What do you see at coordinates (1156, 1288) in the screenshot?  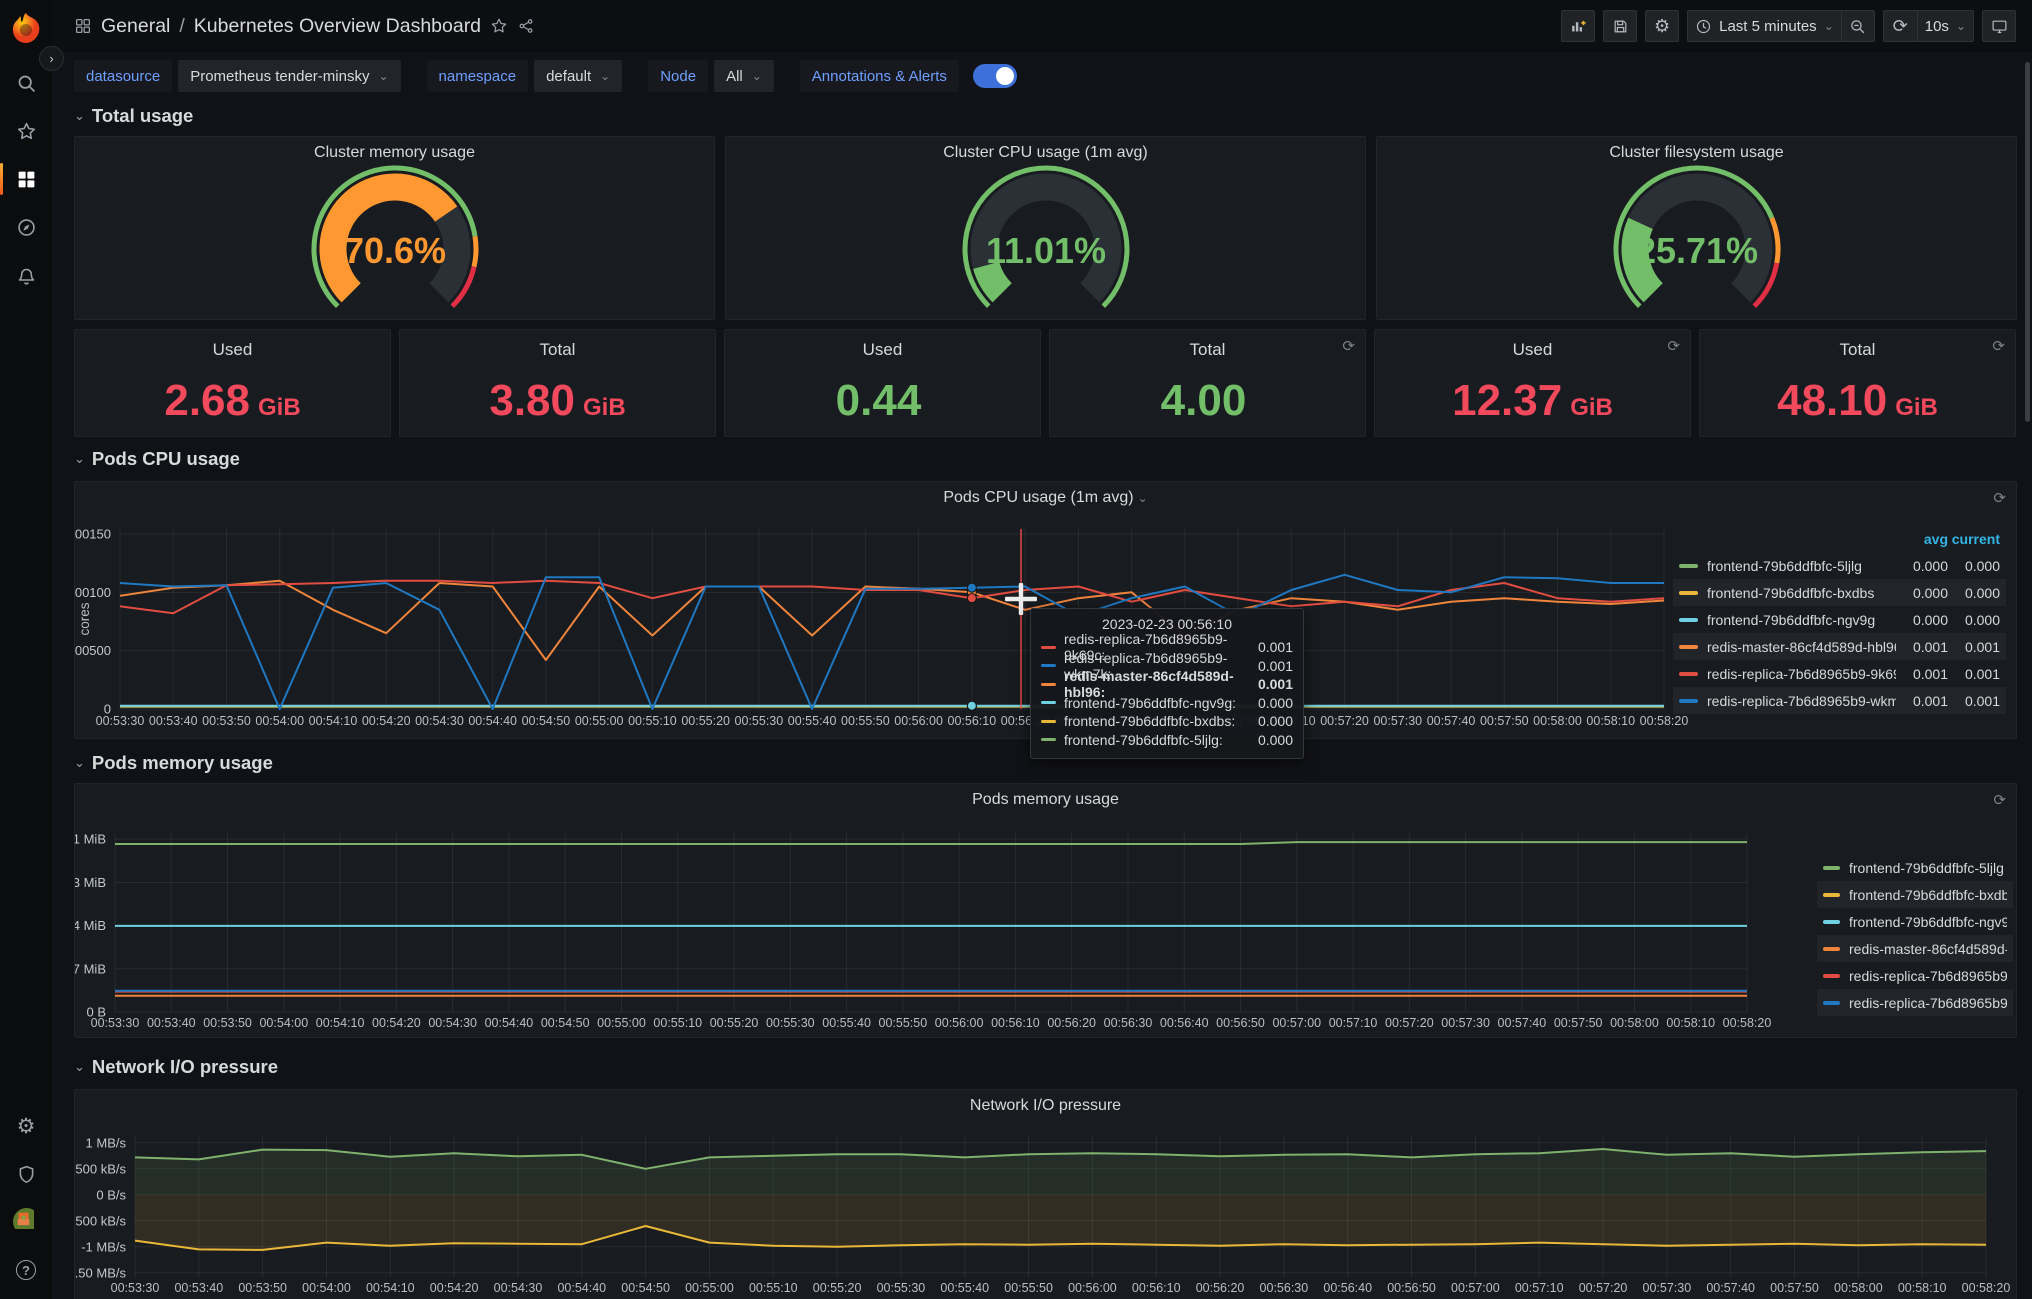 I see `svg-text: 00:56:10` at bounding box center [1156, 1288].